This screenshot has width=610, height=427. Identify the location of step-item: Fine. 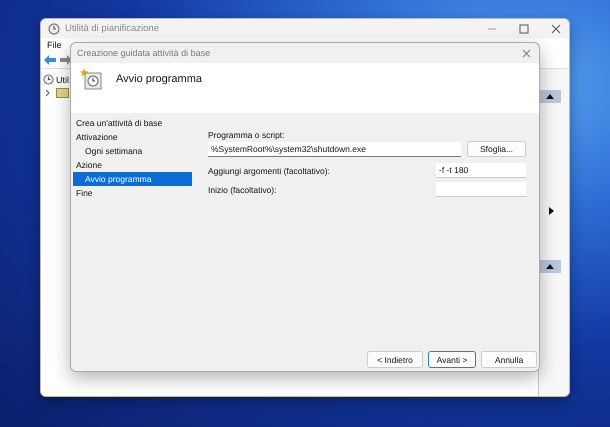
(132, 193).